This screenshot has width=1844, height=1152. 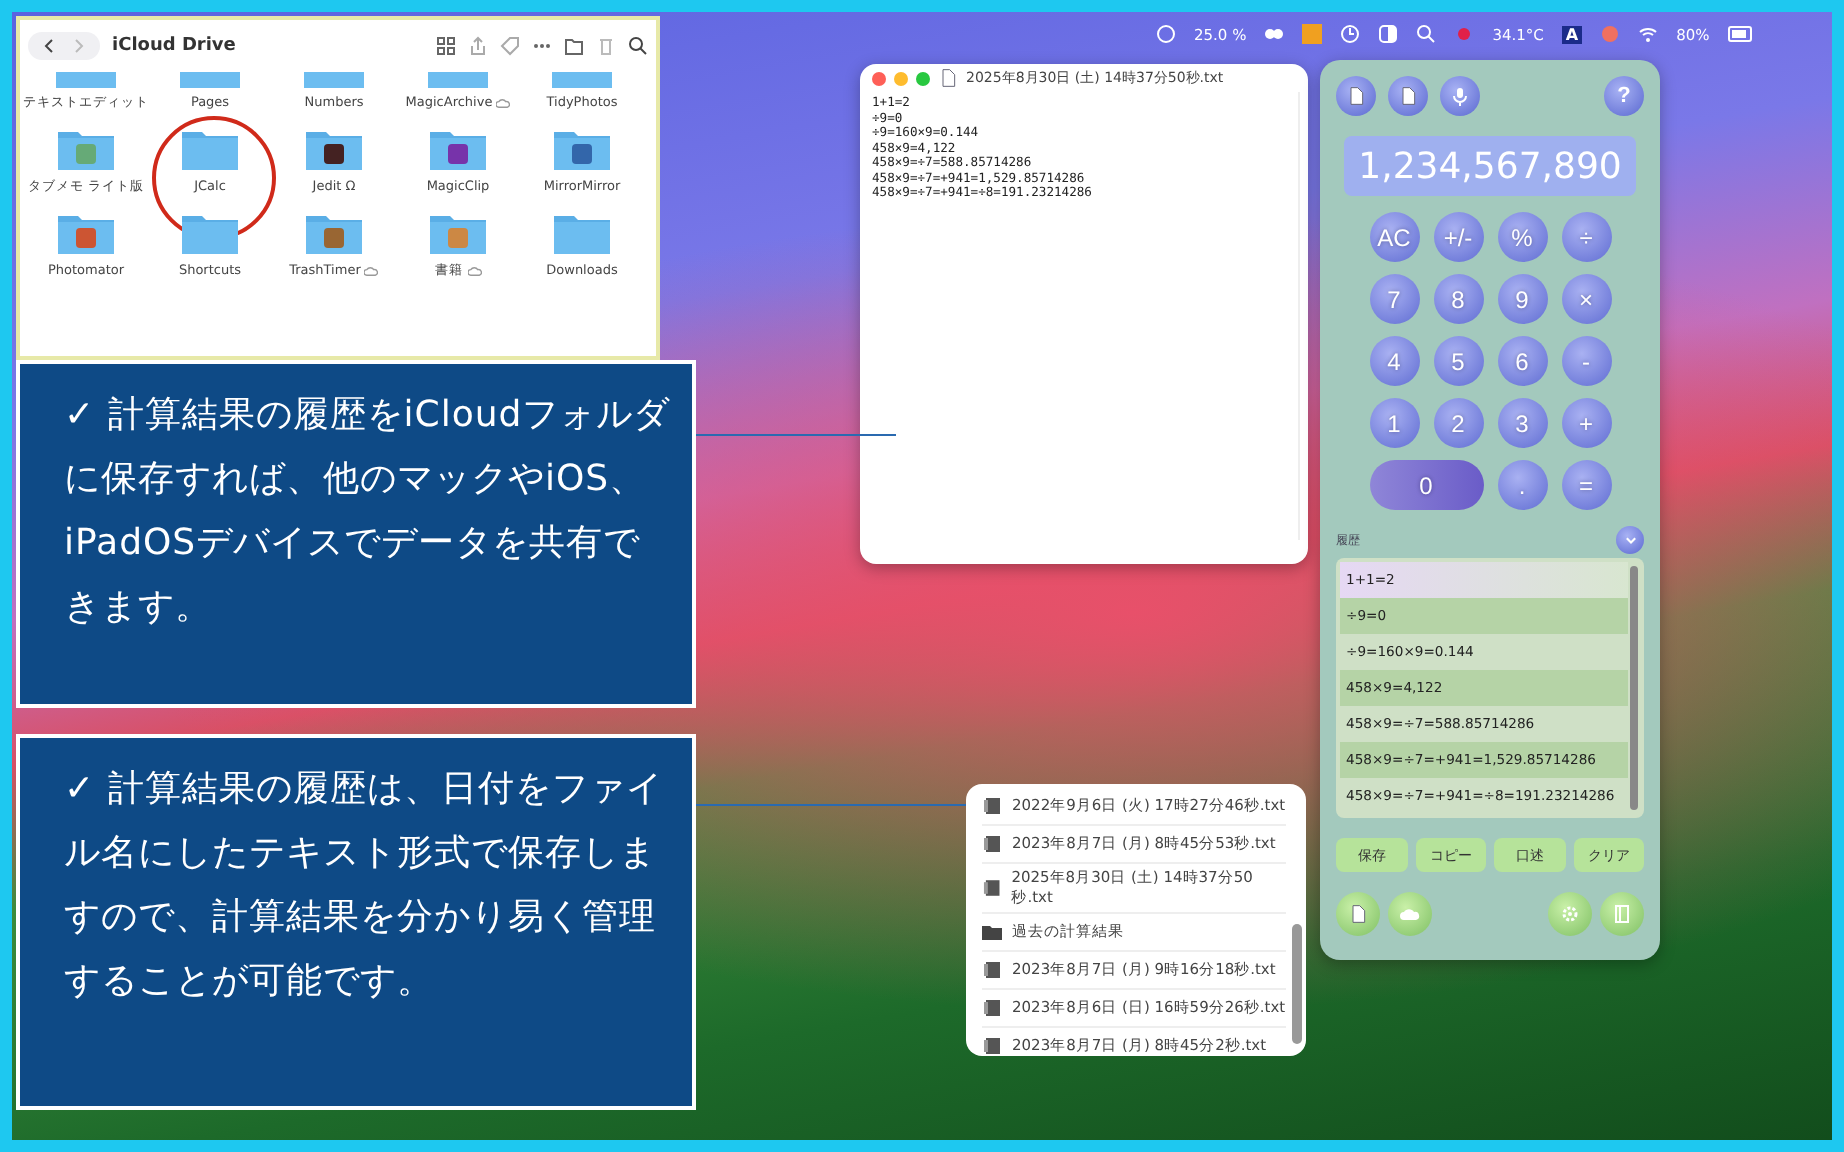 I want to click on grid-app-icon, so click(x=1312, y=34).